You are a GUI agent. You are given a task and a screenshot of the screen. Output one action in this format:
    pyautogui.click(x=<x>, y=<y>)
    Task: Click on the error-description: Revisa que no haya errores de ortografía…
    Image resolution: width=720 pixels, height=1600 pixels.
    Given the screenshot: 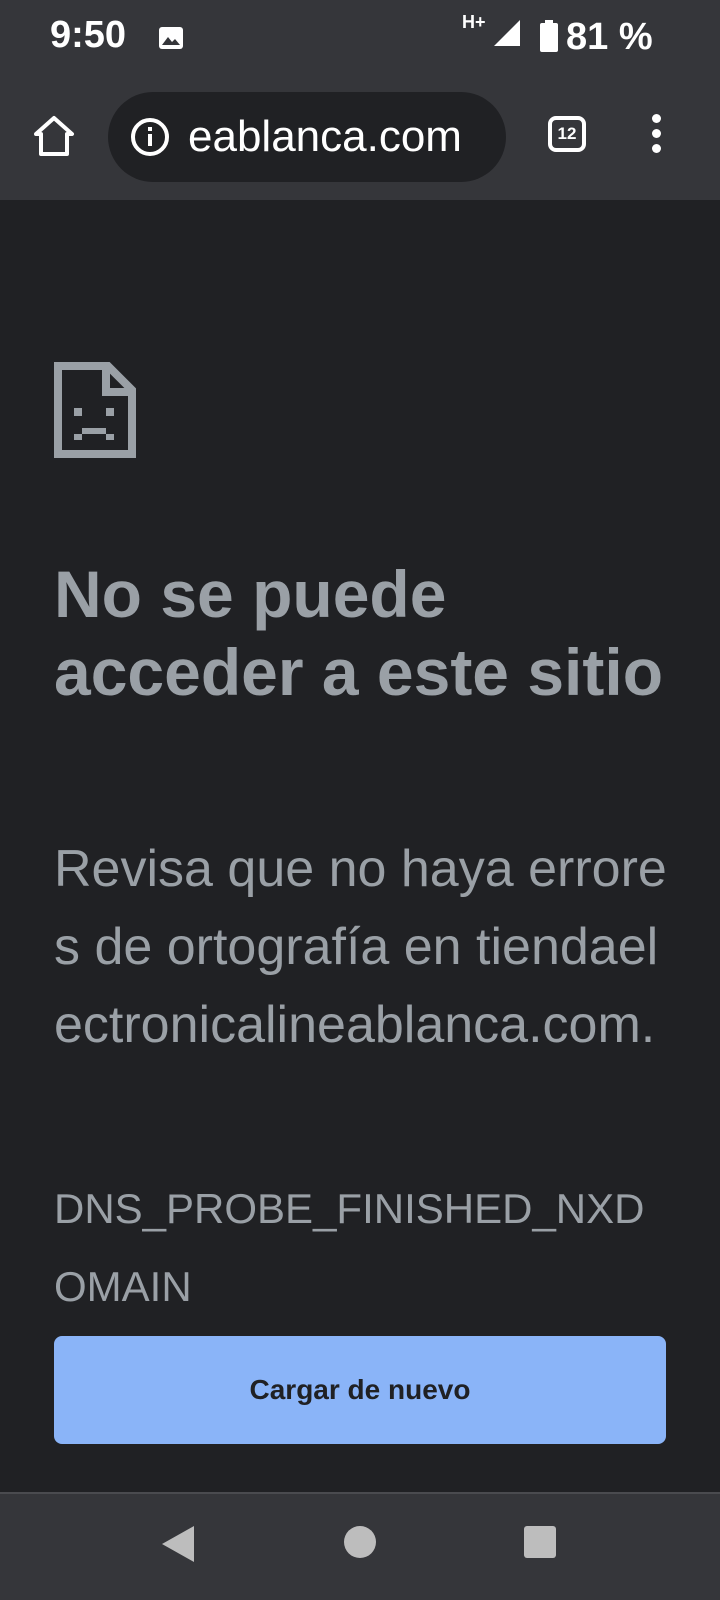 What is the action you would take?
    pyautogui.click(x=360, y=947)
    